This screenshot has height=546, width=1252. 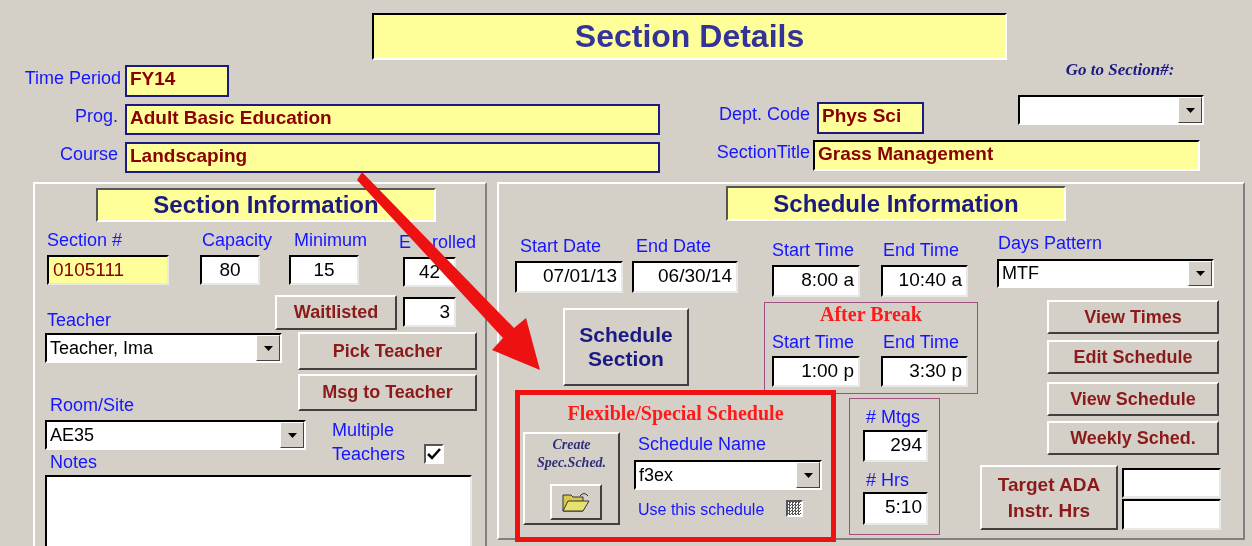 I want to click on text-field: 15, so click(x=324, y=270).